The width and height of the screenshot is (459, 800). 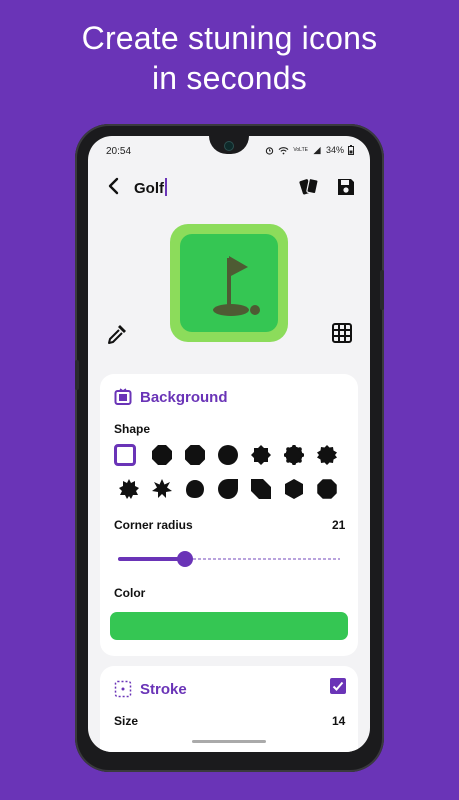 I want to click on shape-option-burst, so click(x=129, y=489).